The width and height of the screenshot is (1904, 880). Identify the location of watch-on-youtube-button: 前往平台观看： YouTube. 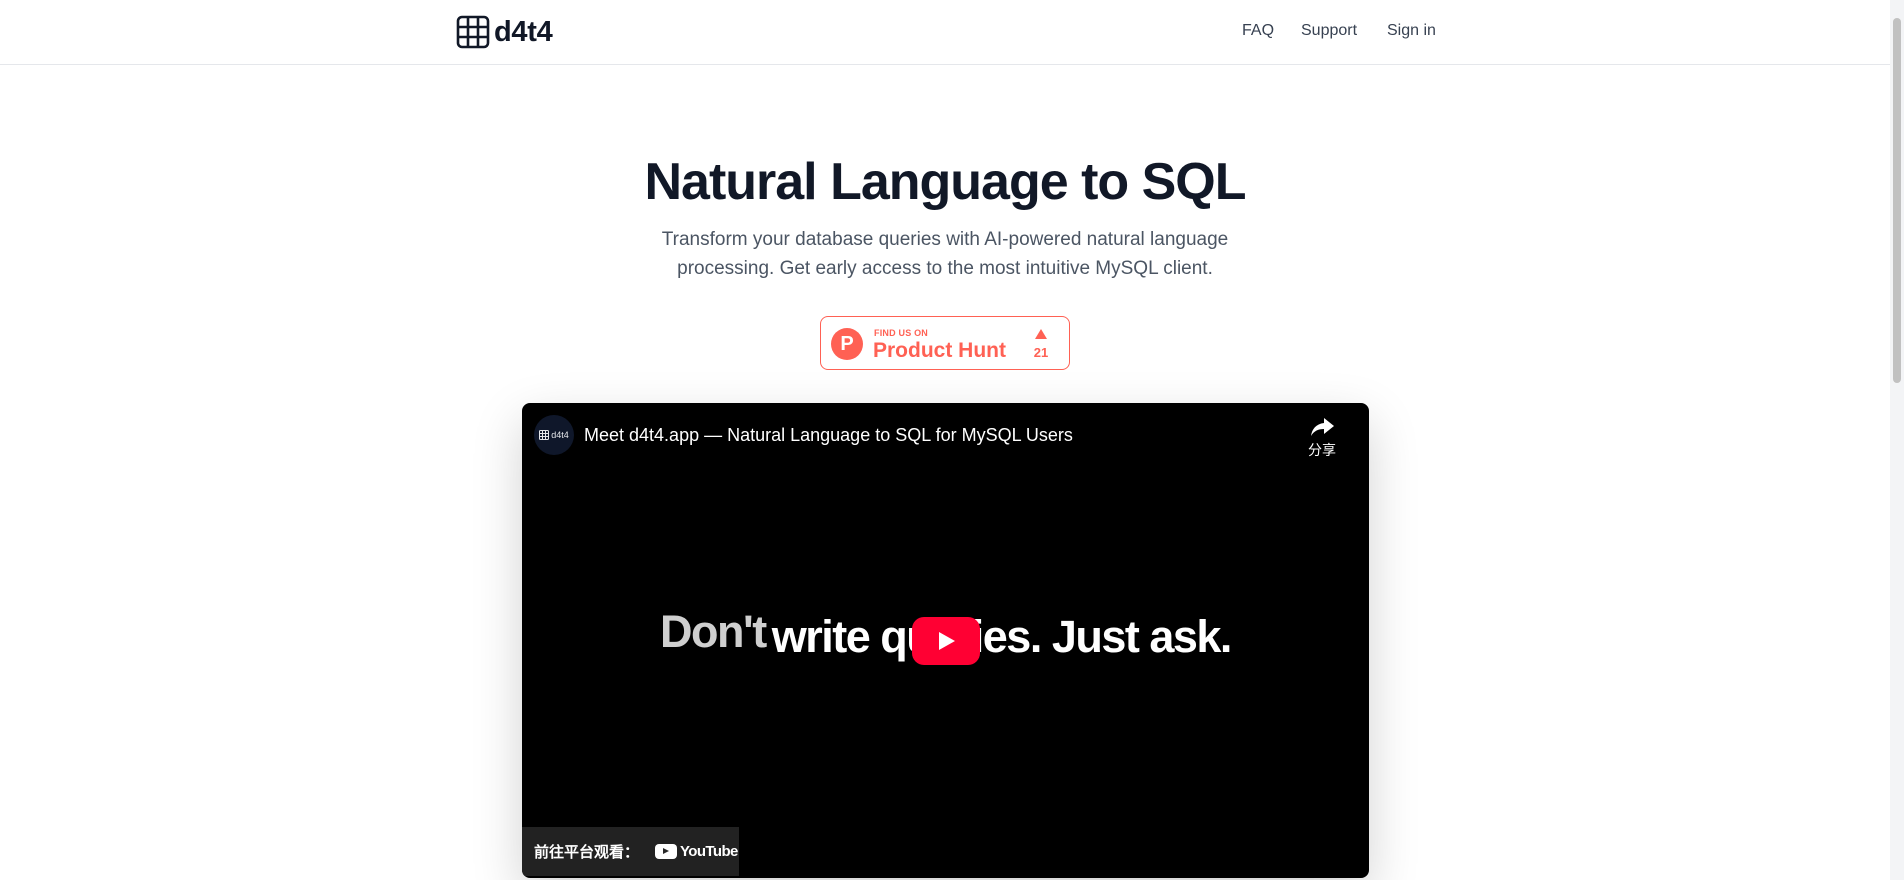
(630, 851).